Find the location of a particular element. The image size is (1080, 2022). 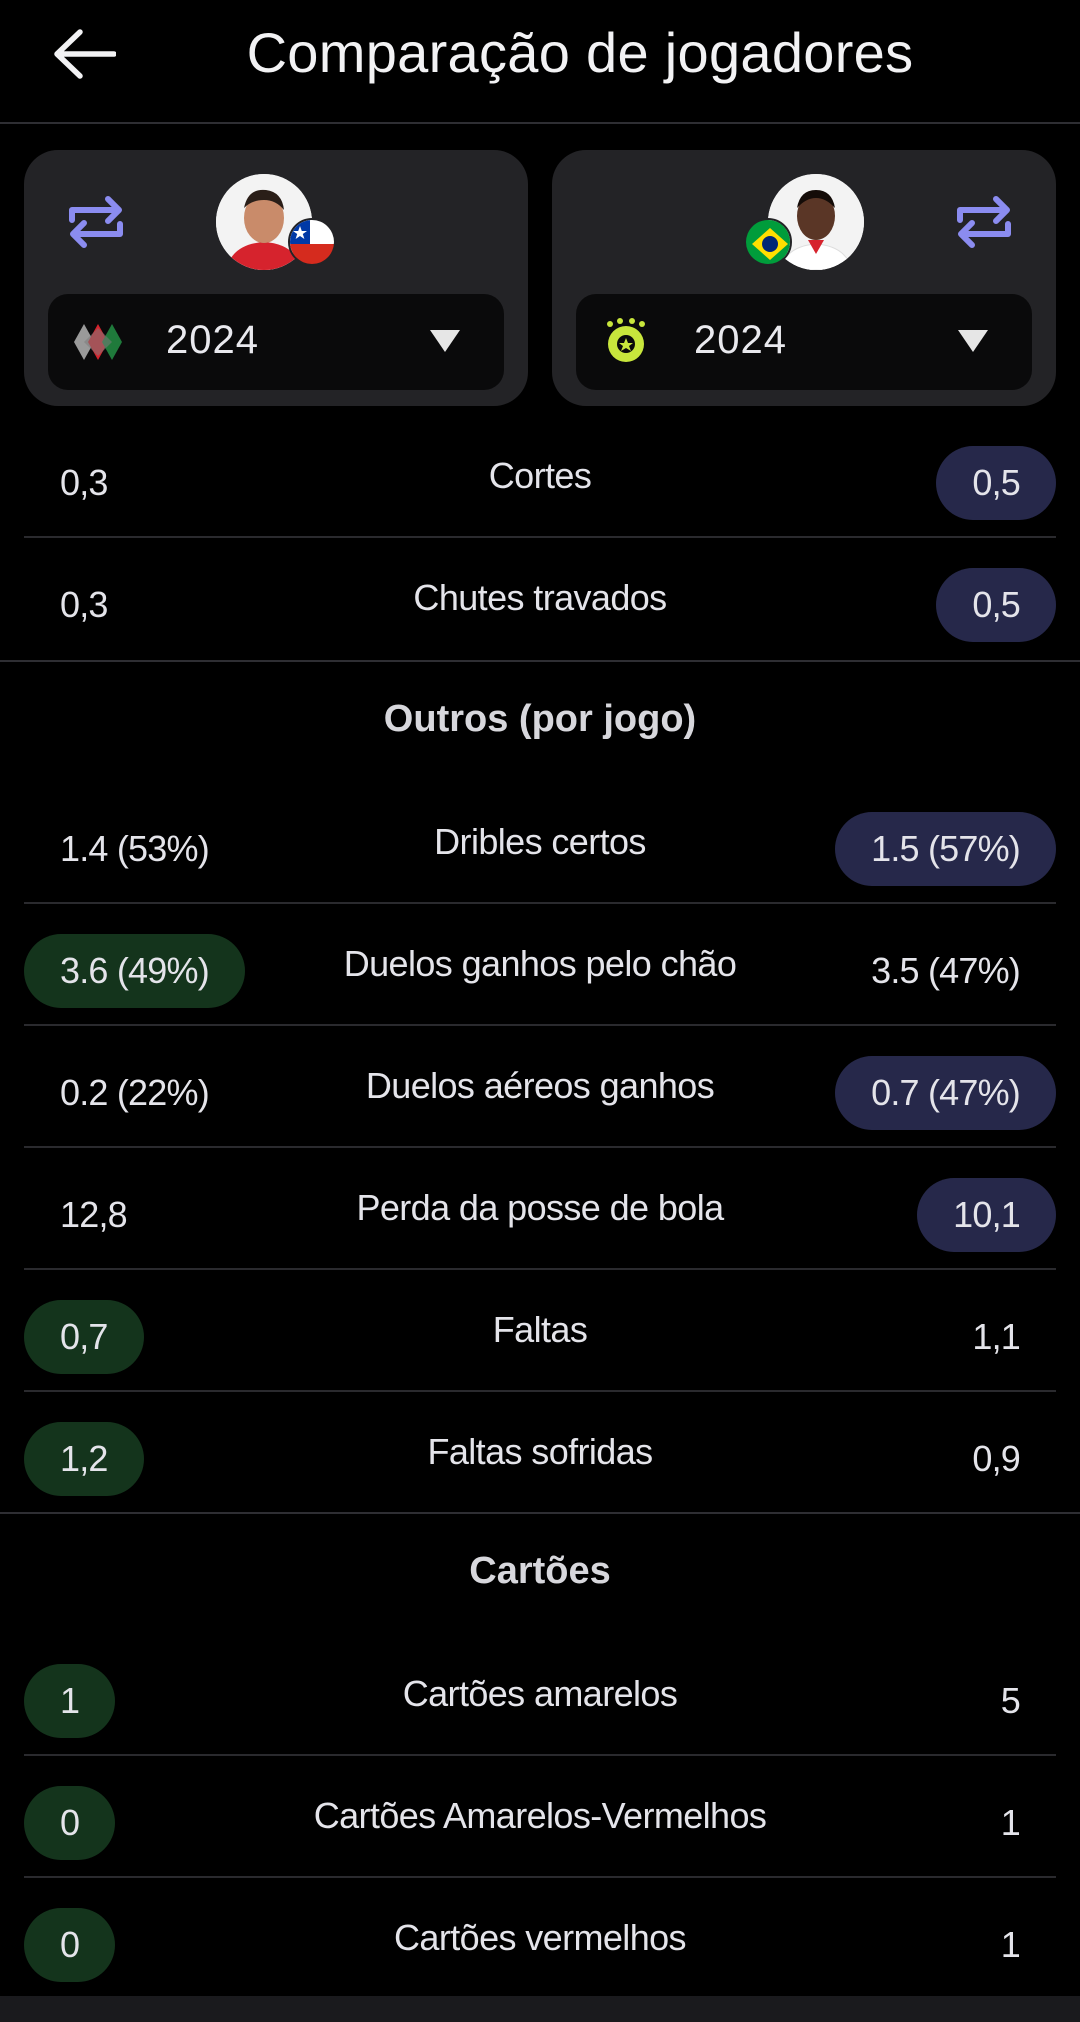

stat-value-left: 1.4 (53%) is located at coordinates (135, 848).